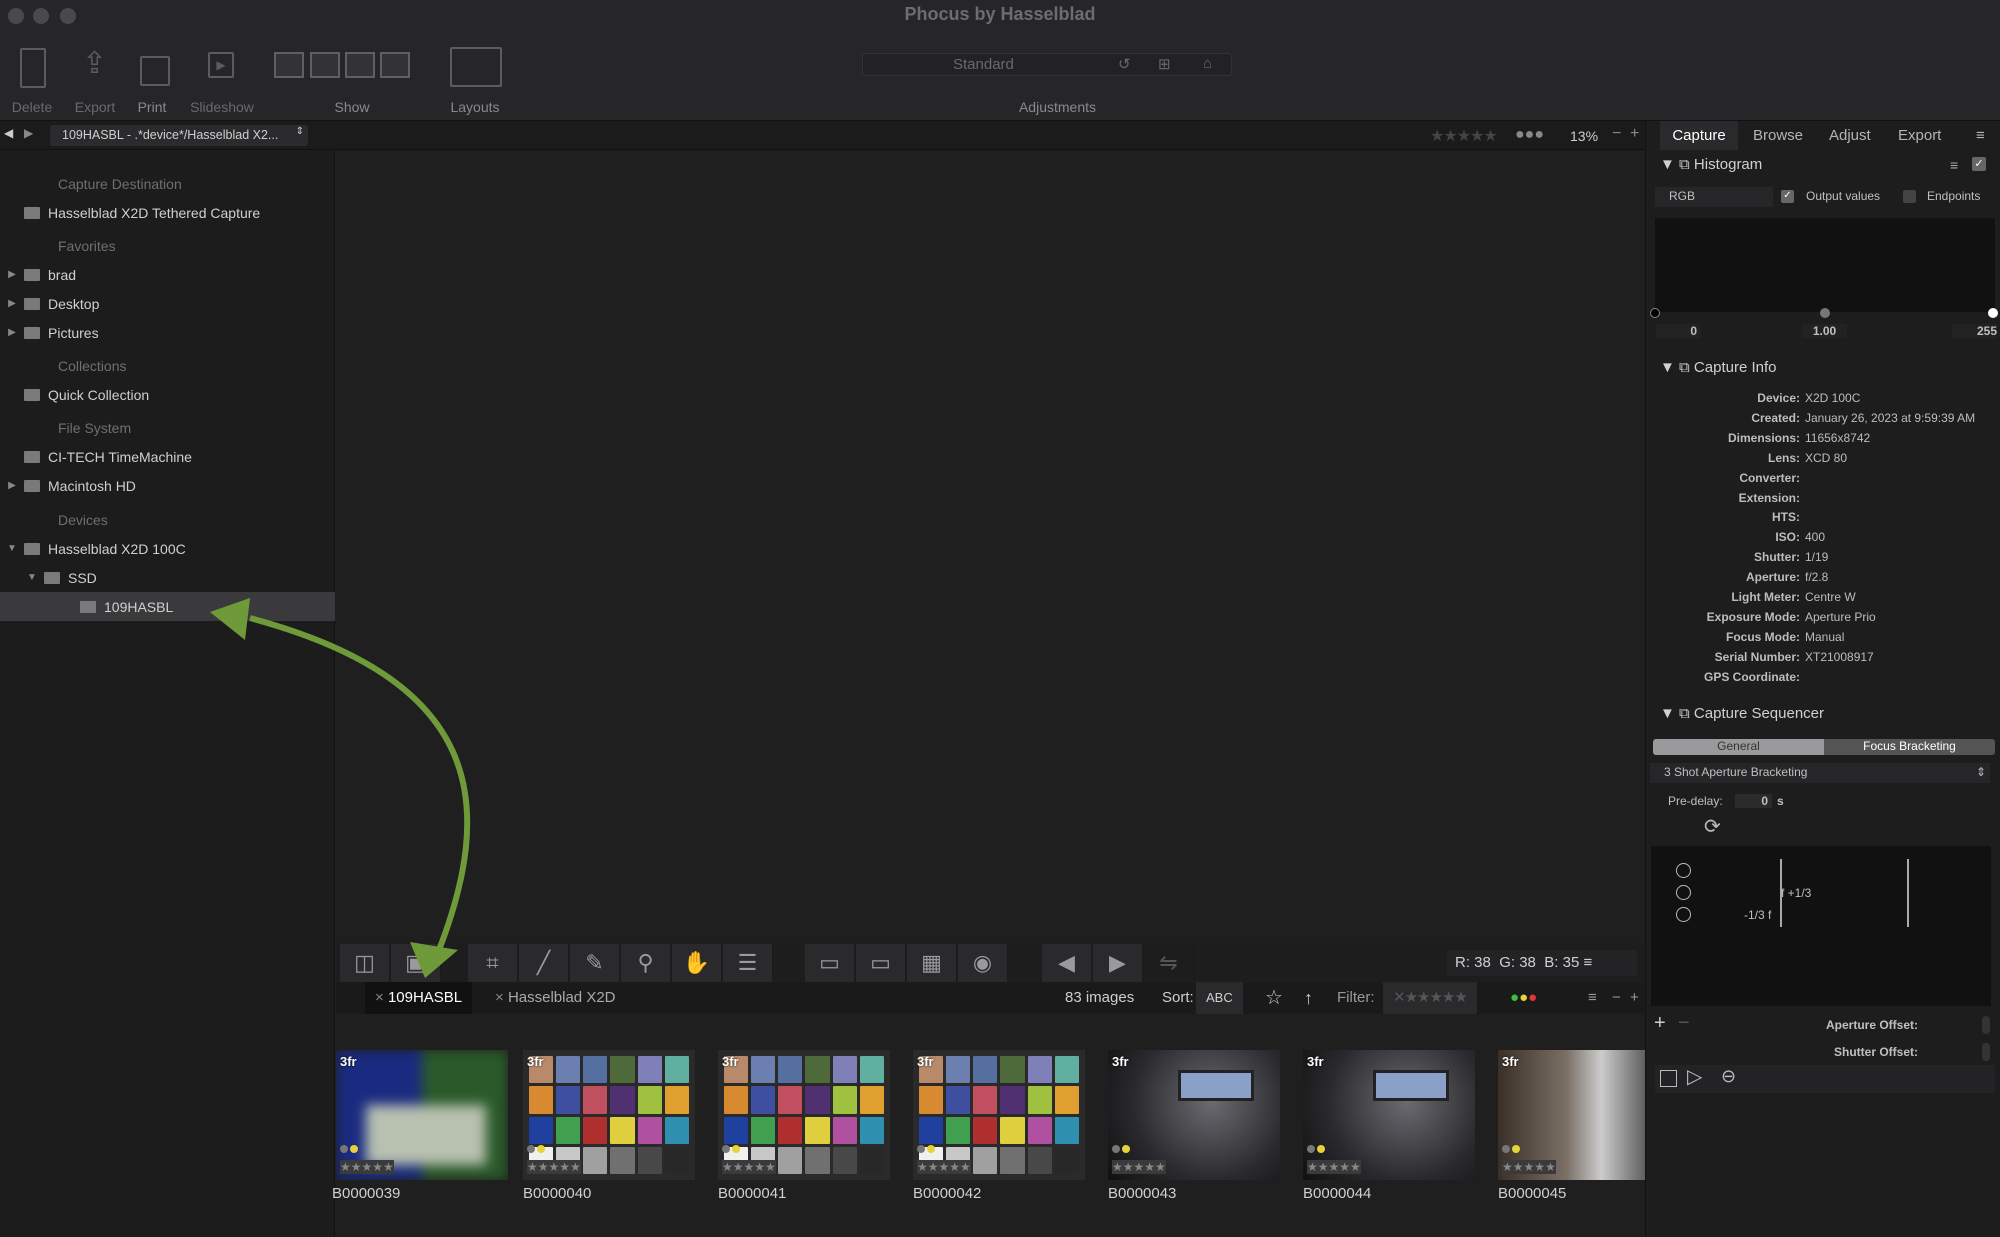  I want to click on single-view-icon: ▣, so click(416, 963).